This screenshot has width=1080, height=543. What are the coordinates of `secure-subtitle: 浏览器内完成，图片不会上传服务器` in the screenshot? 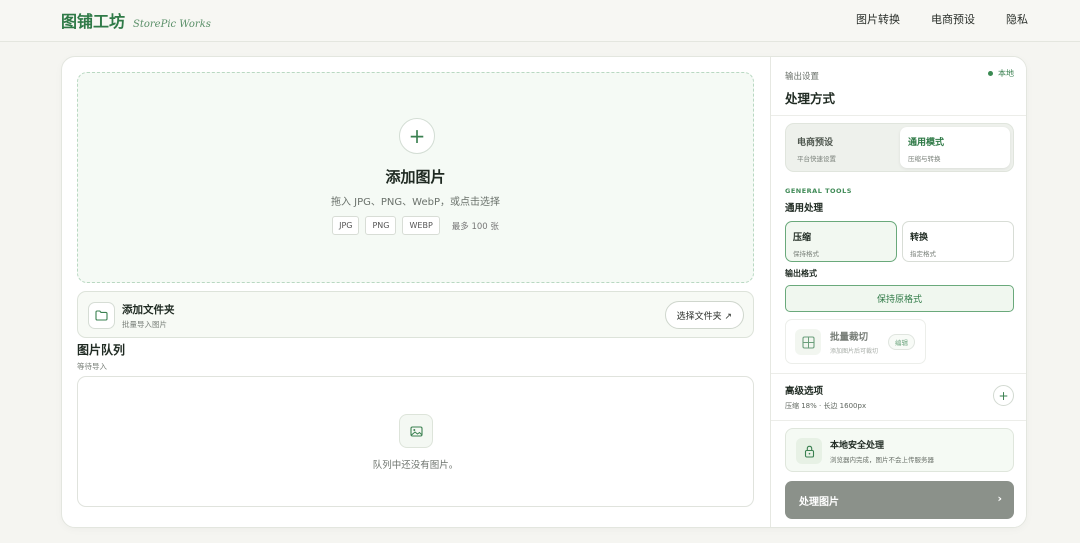 It's located at (882, 460).